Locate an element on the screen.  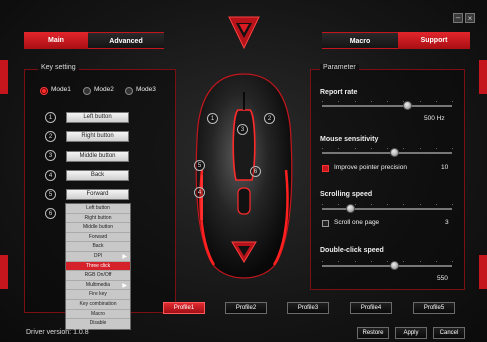
sensitivity-slider-track is located at coordinates (387, 153).